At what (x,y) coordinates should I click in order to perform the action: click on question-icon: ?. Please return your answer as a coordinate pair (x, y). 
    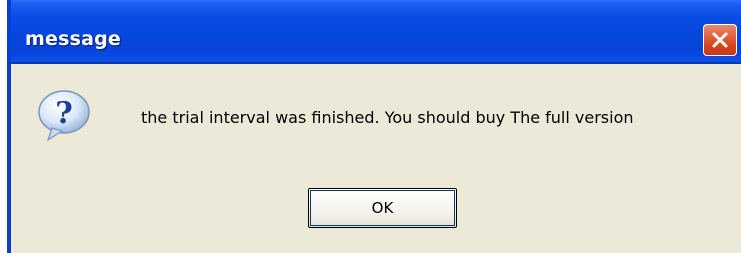
    Looking at the image, I should click on (64, 116).